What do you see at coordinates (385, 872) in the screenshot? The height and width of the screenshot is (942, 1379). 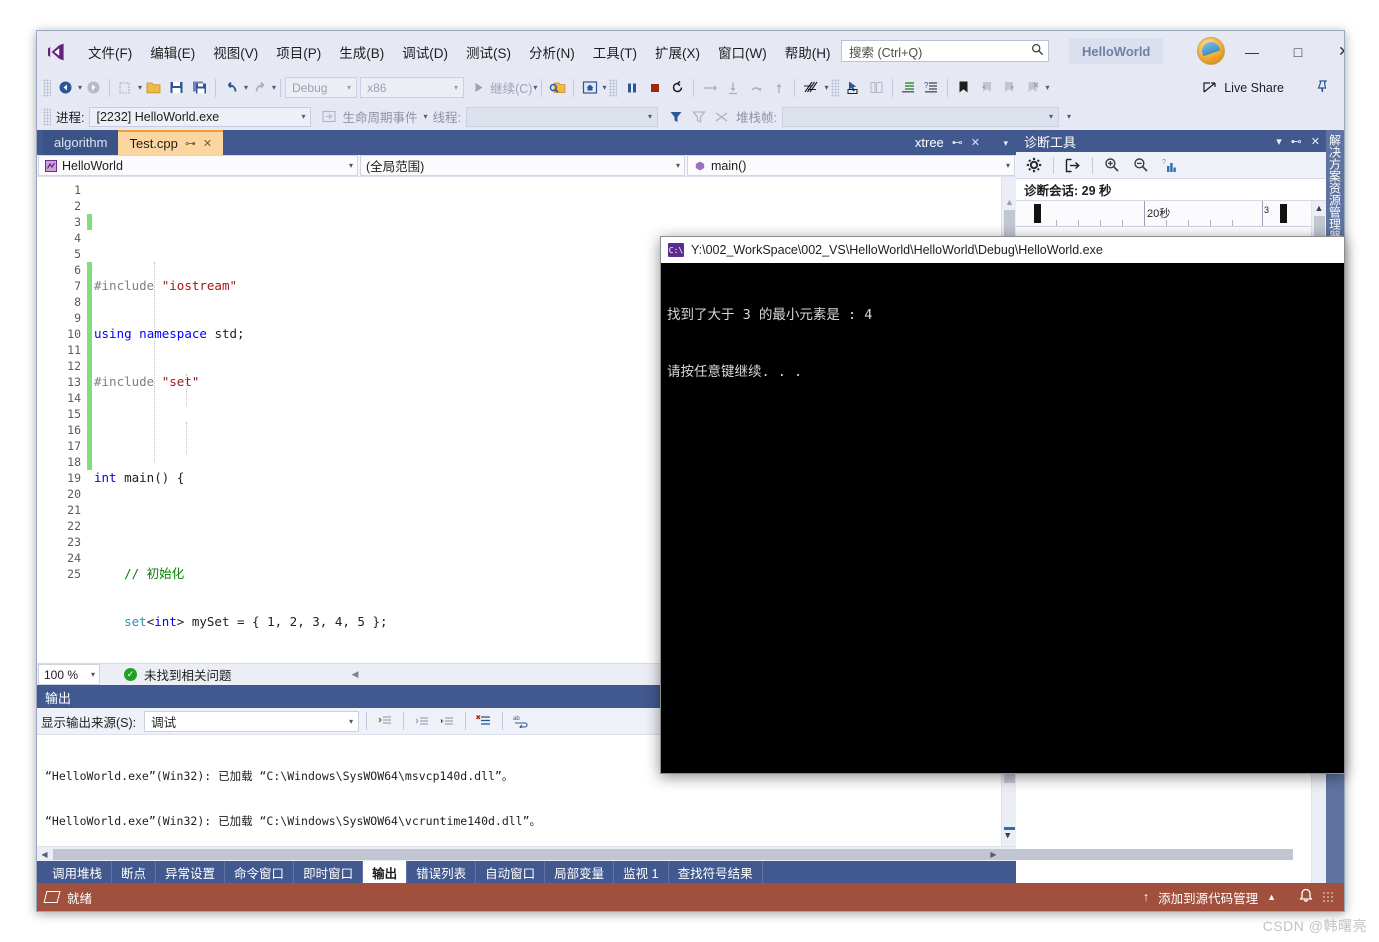 I see `bottom-tab-output: 输出` at bounding box center [385, 872].